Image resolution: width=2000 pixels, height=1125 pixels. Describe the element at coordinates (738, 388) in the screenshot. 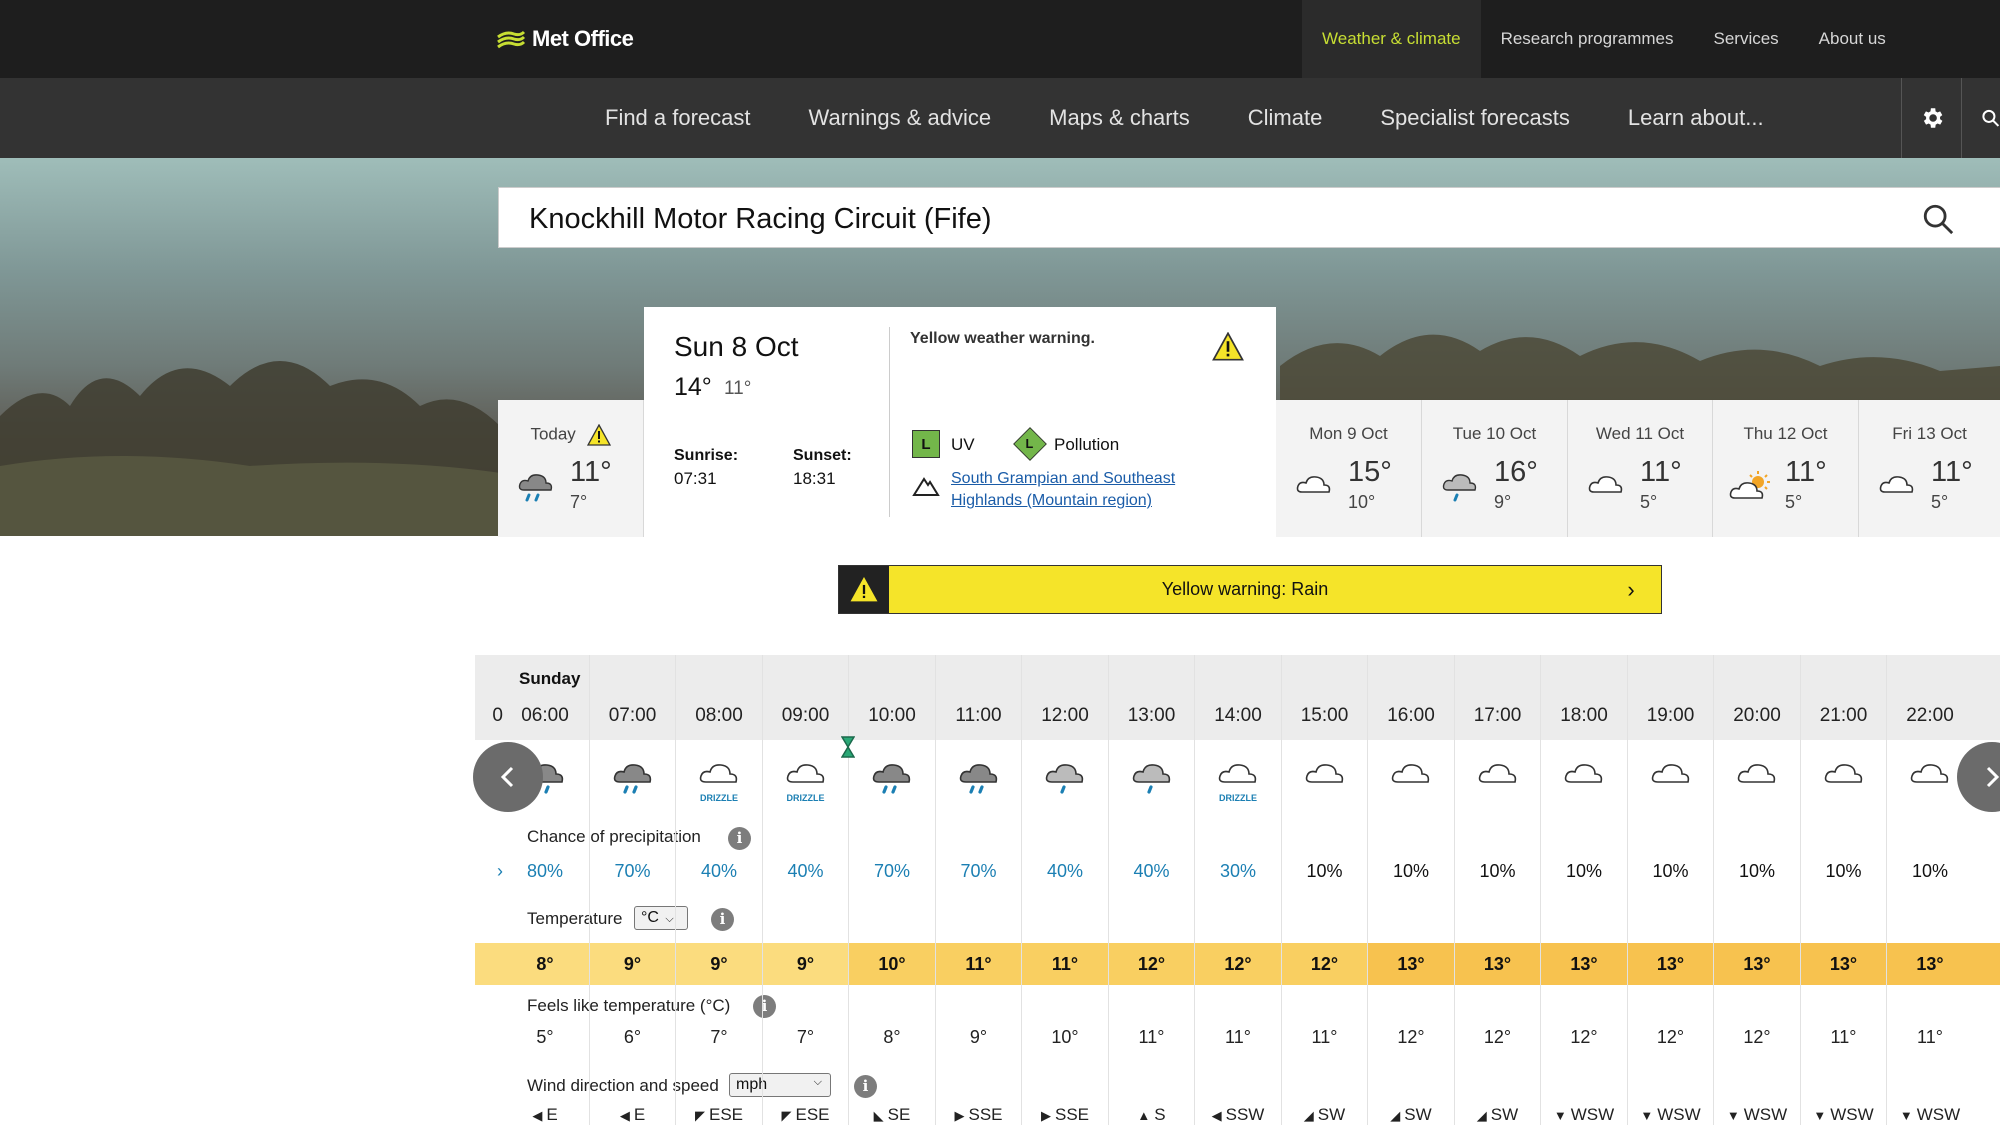

I see `selected-day-low: 11°` at that location.